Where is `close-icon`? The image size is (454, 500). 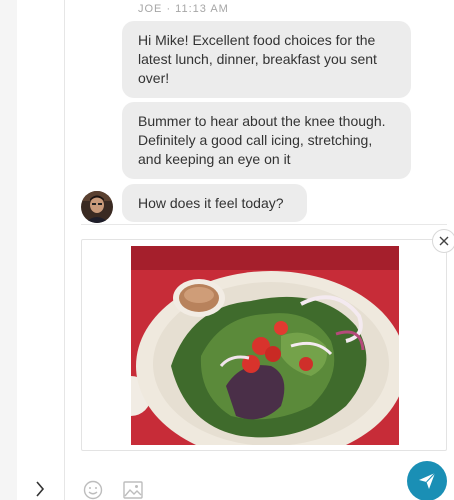
close-icon is located at coordinates (444, 241).